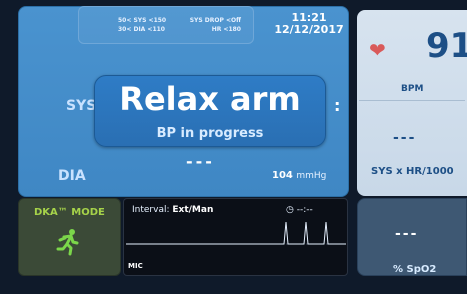  What do you see at coordinates (407, 234) in the screenshot?
I see `spo2-value: ---` at bounding box center [407, 234].